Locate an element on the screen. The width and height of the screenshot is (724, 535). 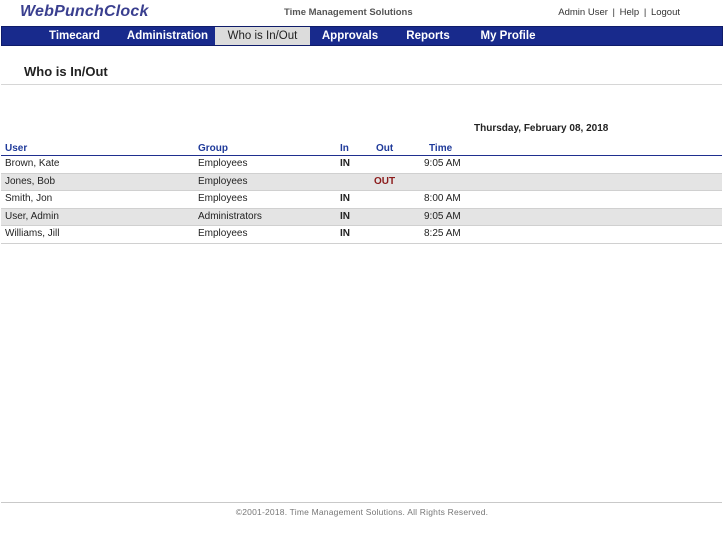
column-header-user: User is located at coordinates (16, 149).